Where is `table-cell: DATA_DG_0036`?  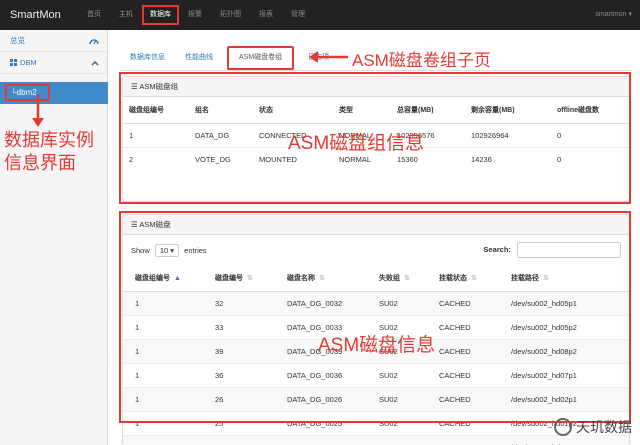
table-cell: DATA_DG_0036 is located at coordinates (327, 374).